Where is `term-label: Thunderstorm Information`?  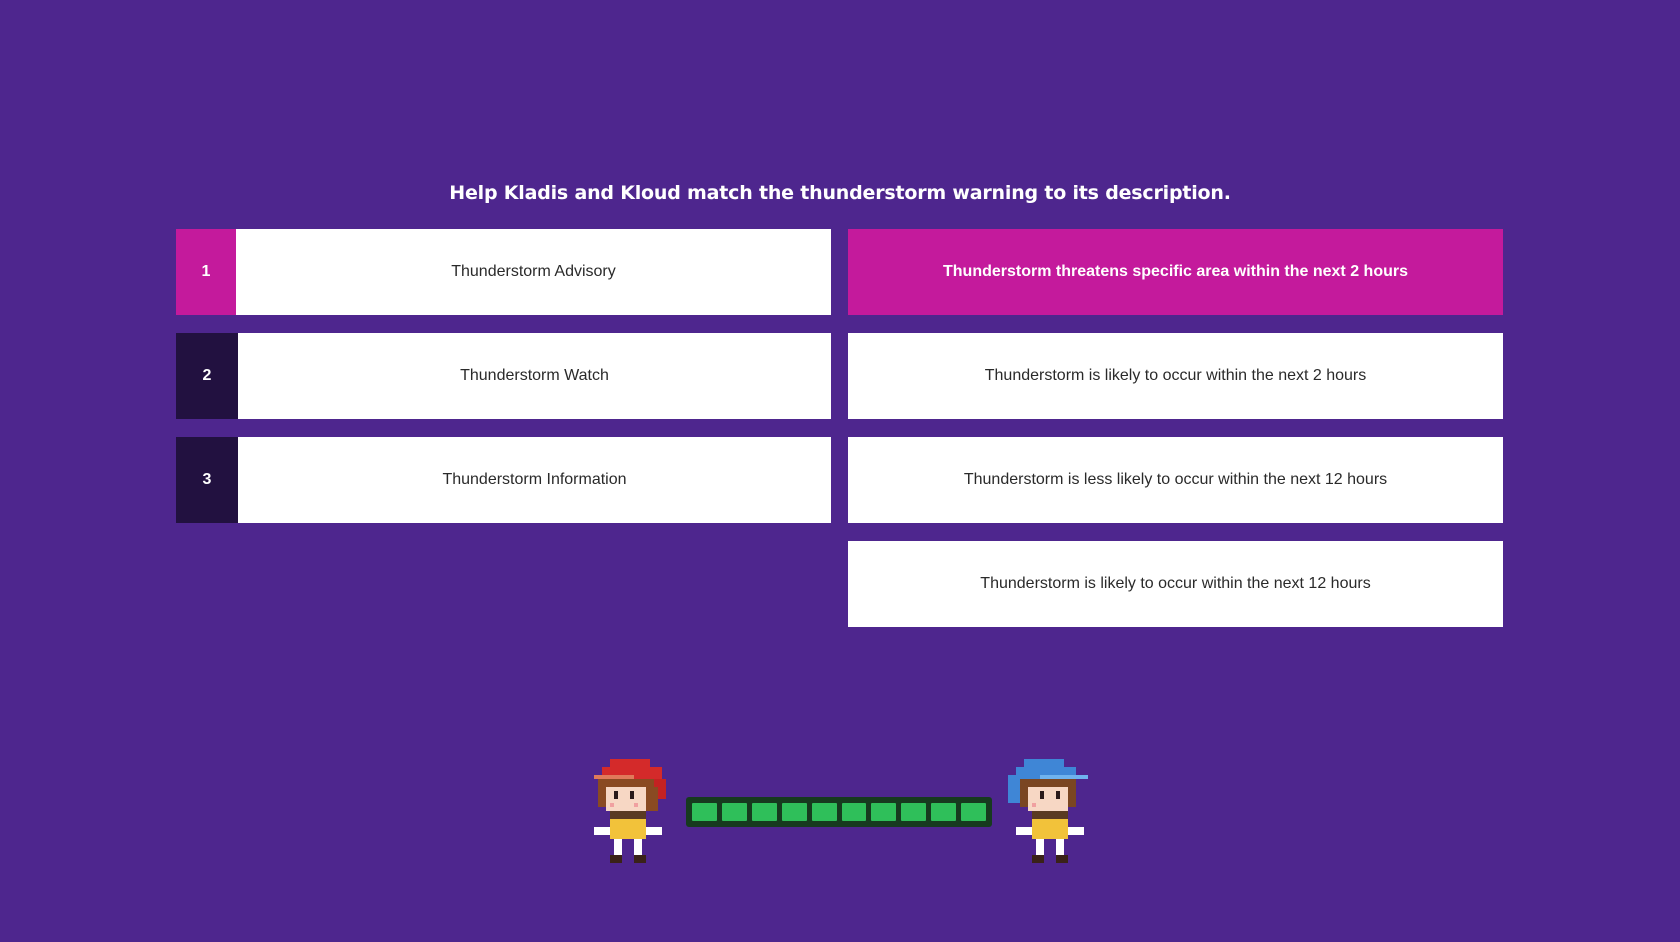
term-label: Thunderstorm Information is located at coordinates (534, 480).